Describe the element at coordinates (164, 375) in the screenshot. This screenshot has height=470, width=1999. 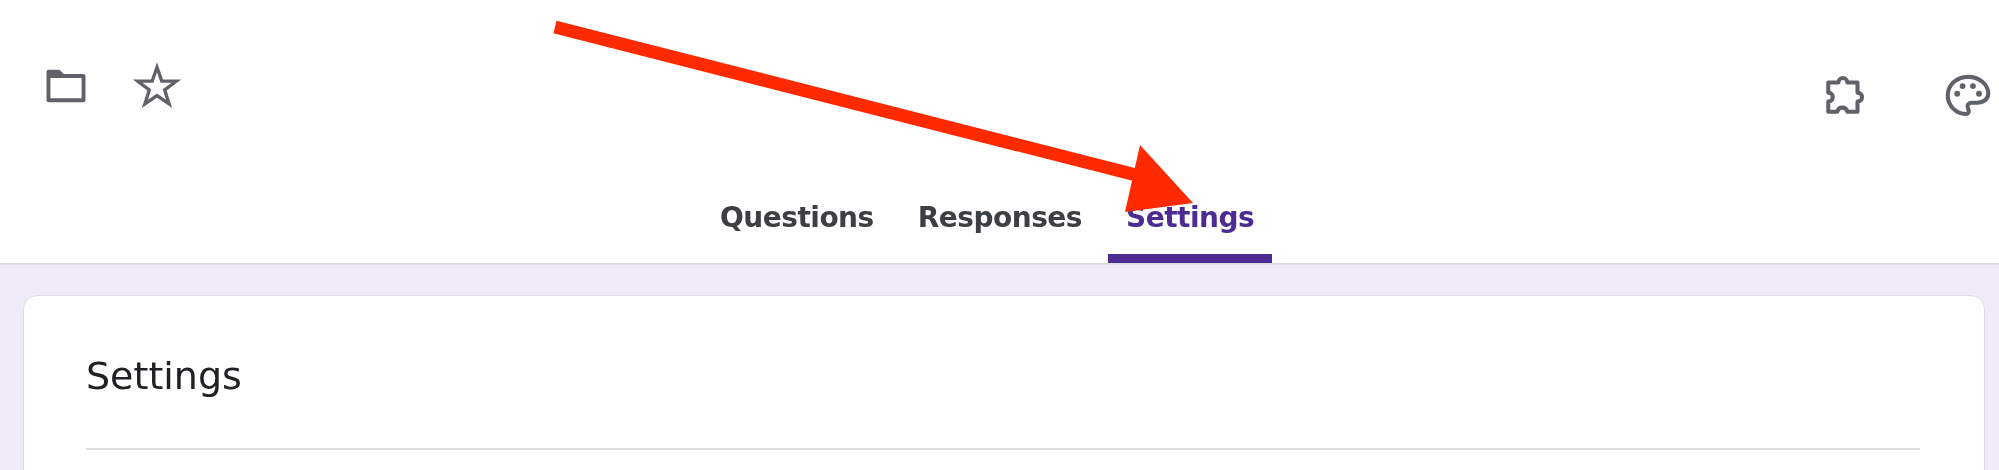
I see `card-title: Settings` at that location.